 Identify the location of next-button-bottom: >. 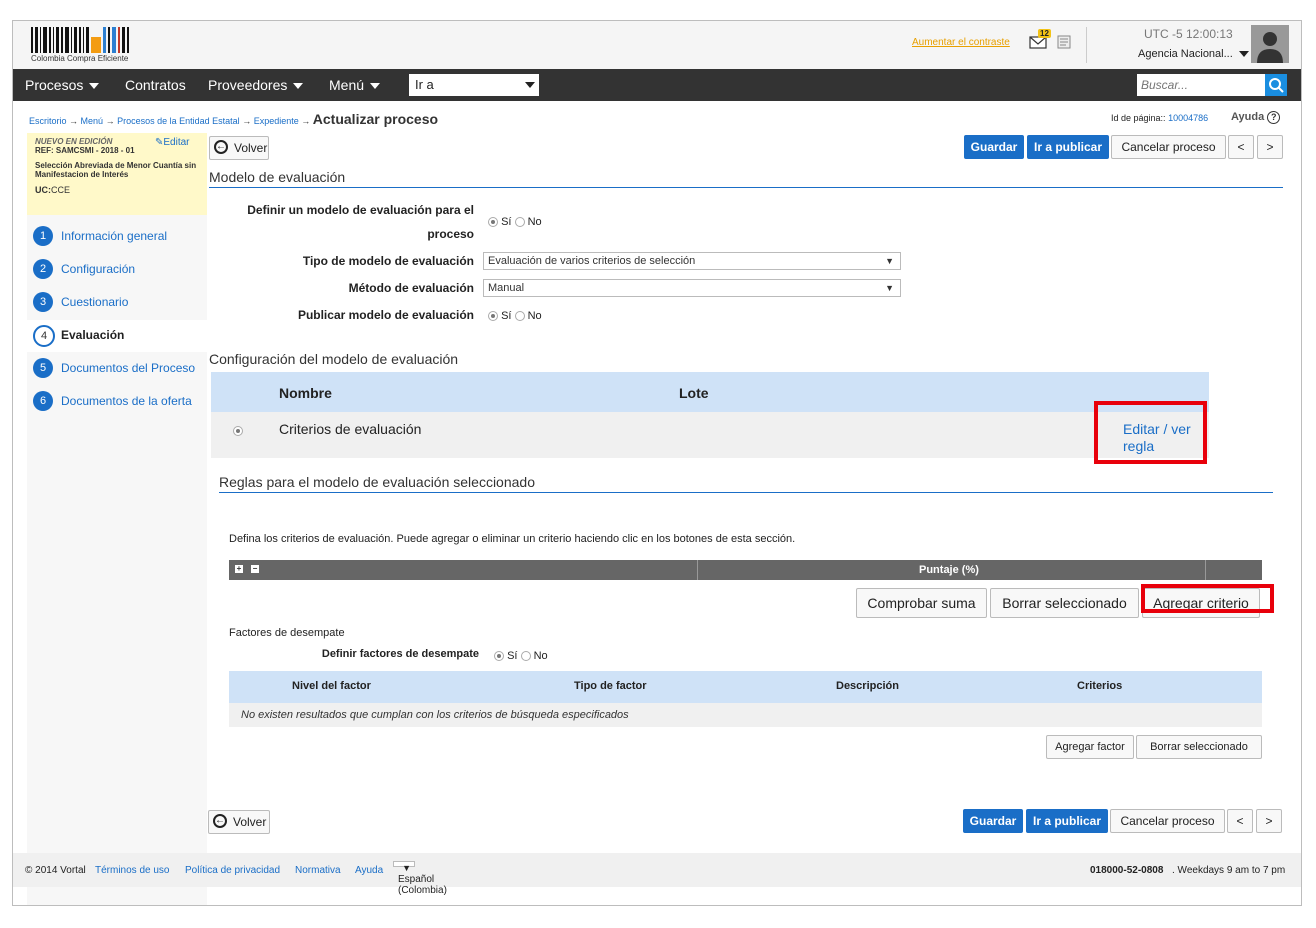
(1269, 821).